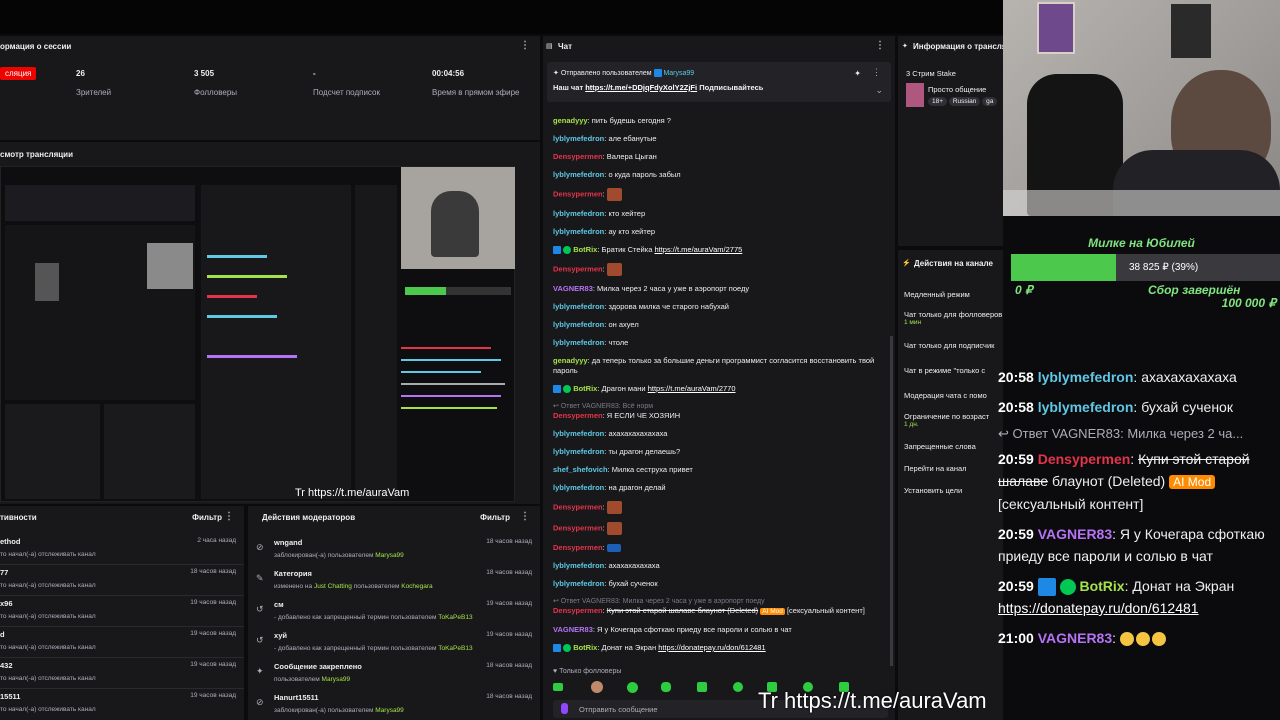 The height and width of the screenshot is (720, 1280). I want to click on chat-menu-icon: ⋮, so click(880, 45).